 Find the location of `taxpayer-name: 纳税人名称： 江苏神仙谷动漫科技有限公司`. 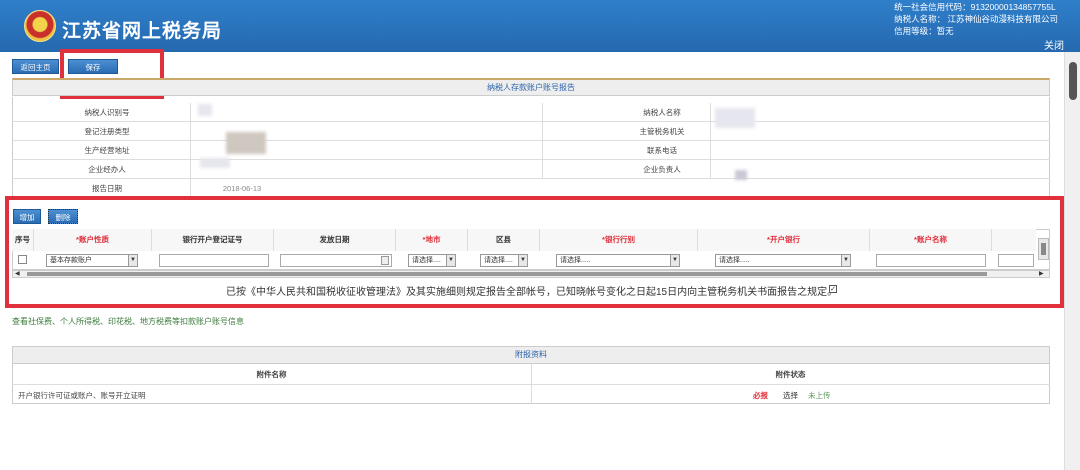

taxpayer-name: 纳税人名称： 江苏神仙谷动漫科技有限公司 is located at coordinates (976, 19).